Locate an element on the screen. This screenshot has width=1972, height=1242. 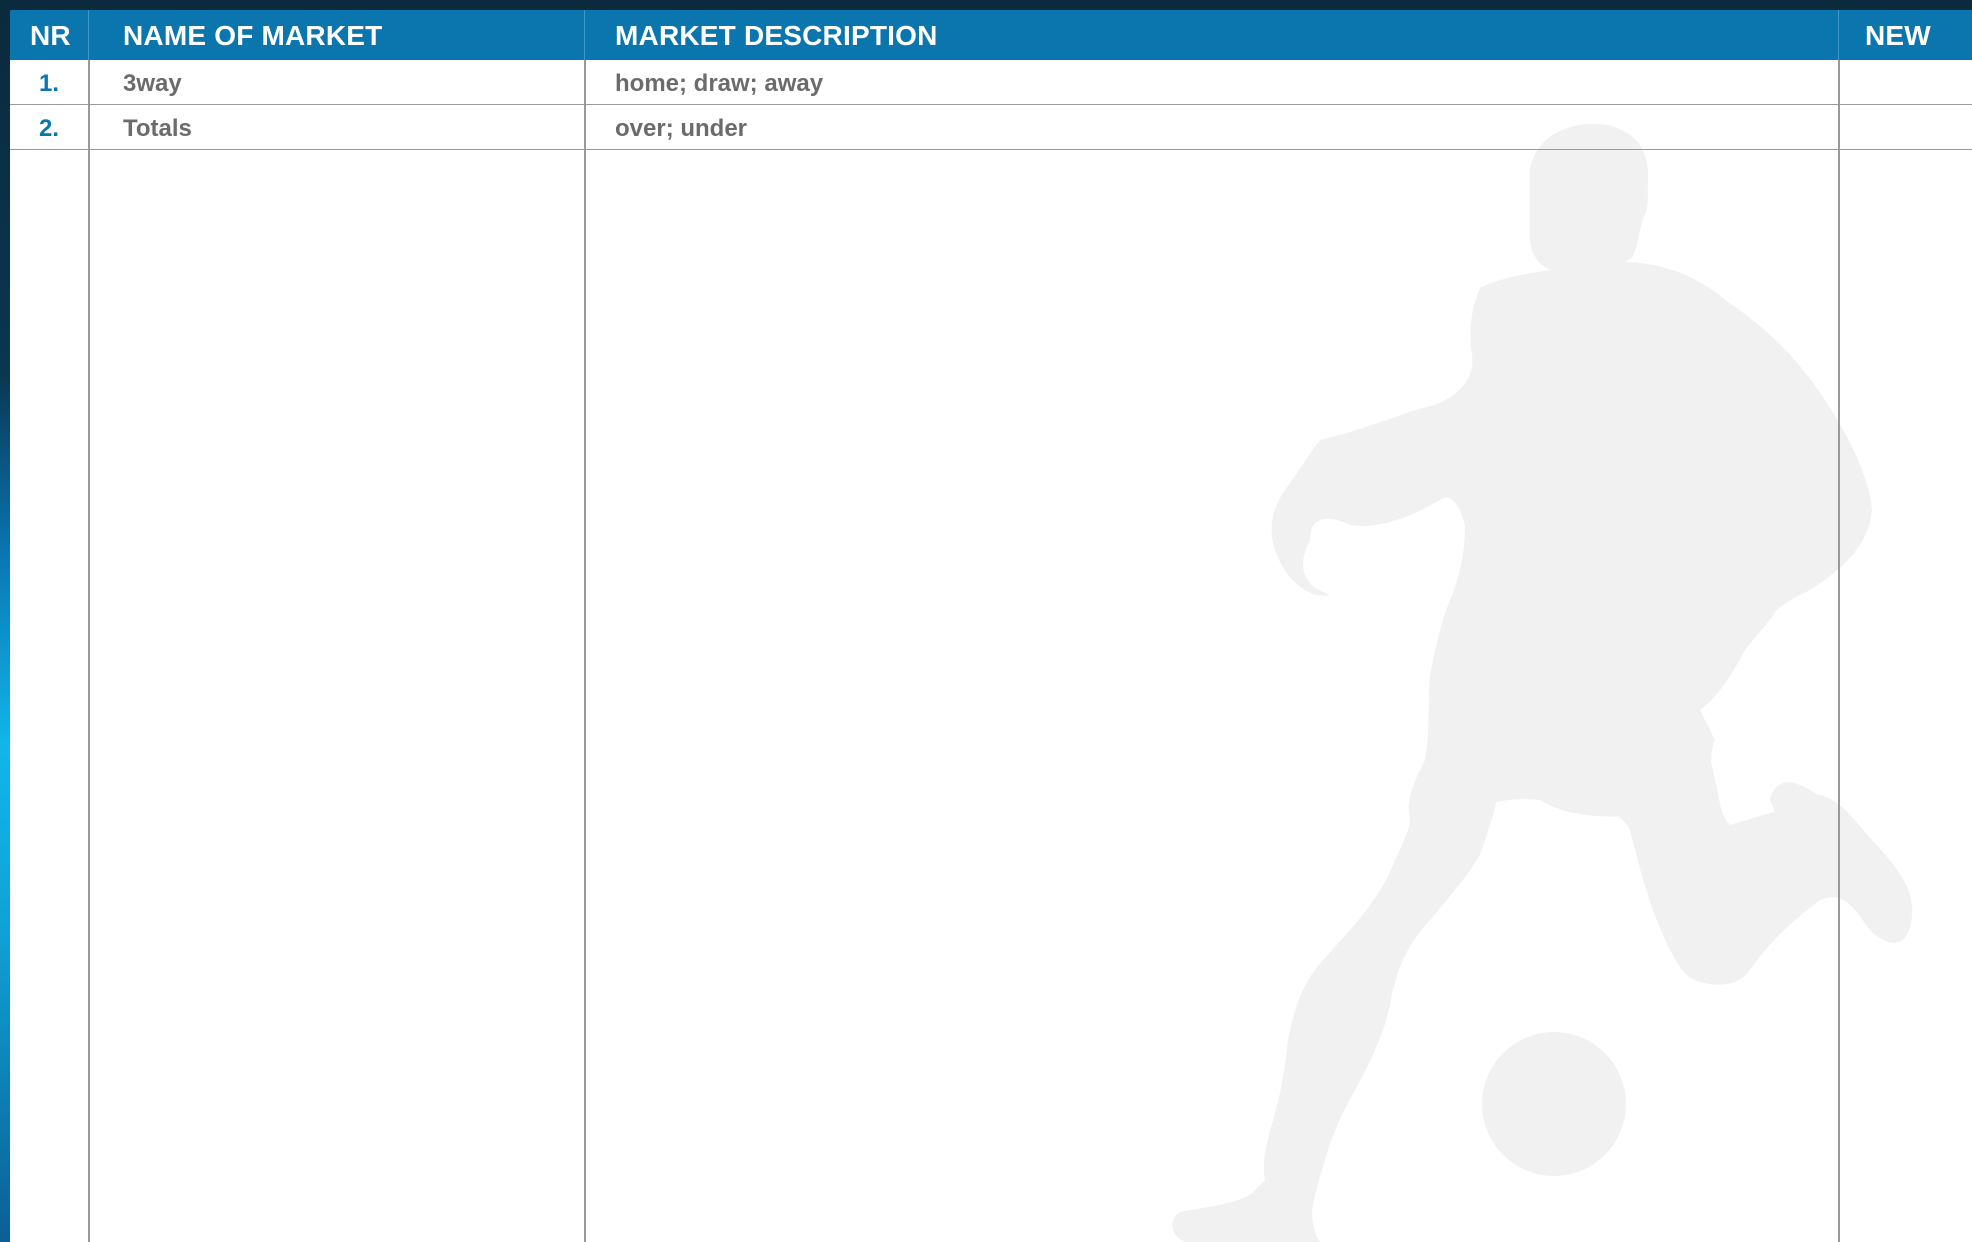
market-name: Totals is located at coordinates (157, 128).